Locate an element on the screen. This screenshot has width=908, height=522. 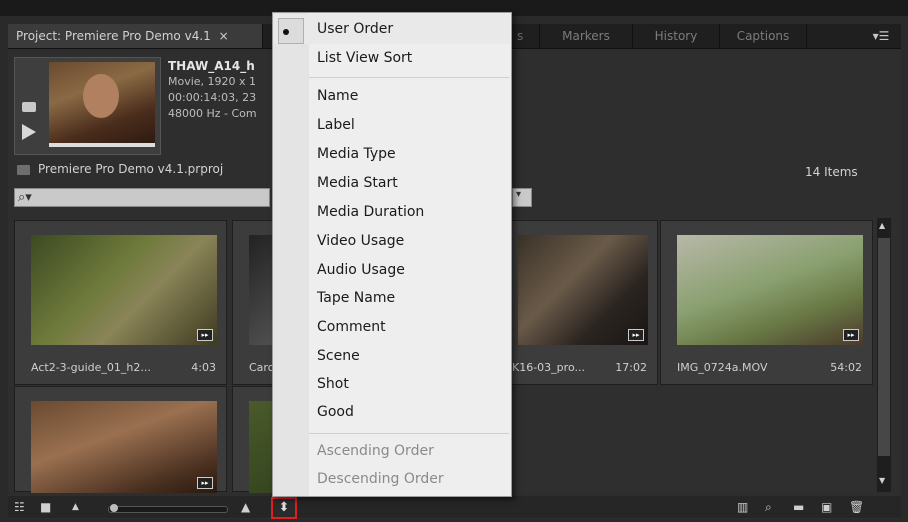
search-input is located at coordinates (142, 197).